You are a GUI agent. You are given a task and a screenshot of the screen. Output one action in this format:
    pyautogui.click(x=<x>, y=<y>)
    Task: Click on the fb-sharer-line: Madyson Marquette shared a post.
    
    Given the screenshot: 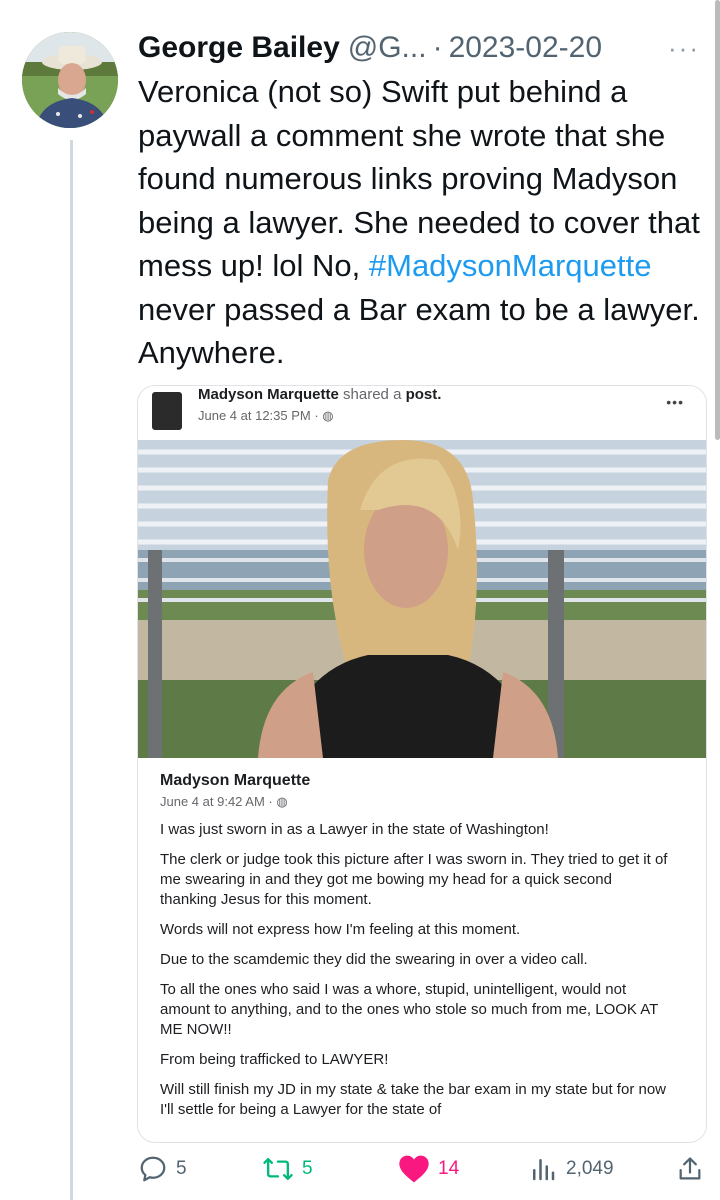 What is the action you would take?
    pyautogui.click(x=319, y=394)
    